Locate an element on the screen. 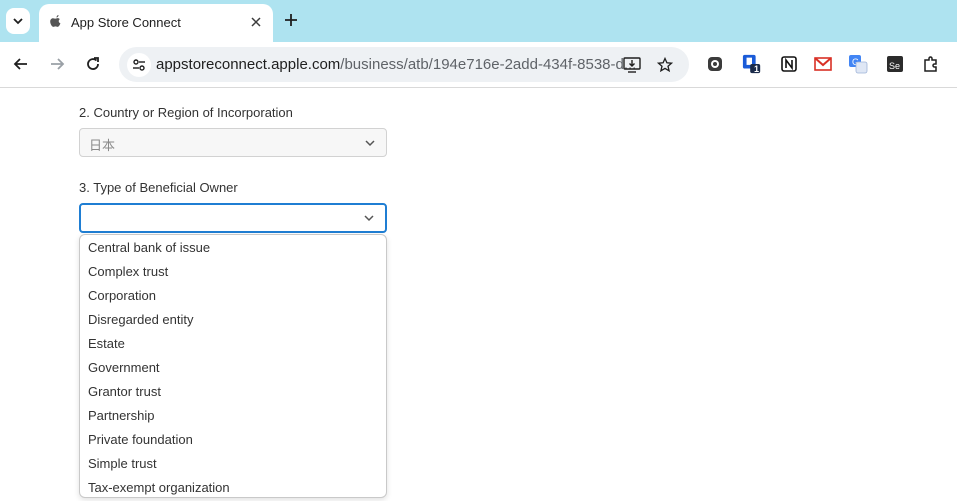  gmail-icon is located at coordinates (823, 64).